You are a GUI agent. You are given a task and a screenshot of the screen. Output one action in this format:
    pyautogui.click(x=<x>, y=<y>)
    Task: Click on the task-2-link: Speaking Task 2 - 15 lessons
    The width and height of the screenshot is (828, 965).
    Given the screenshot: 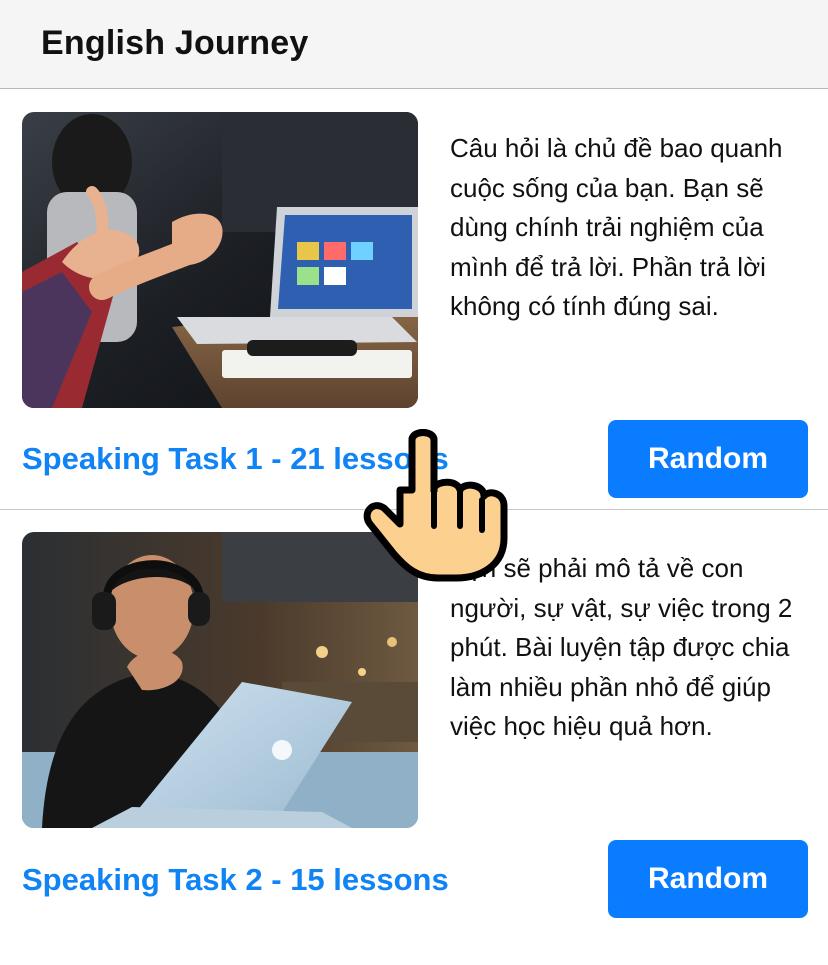 What is the action you would take?
    pyautogui.click(x=235, y=880)
    